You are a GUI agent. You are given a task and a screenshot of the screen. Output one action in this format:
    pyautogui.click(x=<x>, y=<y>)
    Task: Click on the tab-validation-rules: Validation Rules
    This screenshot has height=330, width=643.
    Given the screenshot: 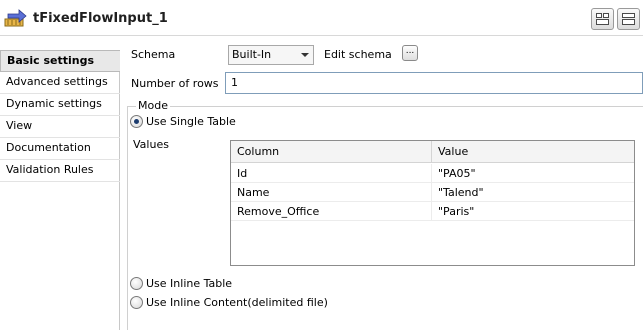 What is the action you would take?
    pyautogui.click(x=60, y=171)
    